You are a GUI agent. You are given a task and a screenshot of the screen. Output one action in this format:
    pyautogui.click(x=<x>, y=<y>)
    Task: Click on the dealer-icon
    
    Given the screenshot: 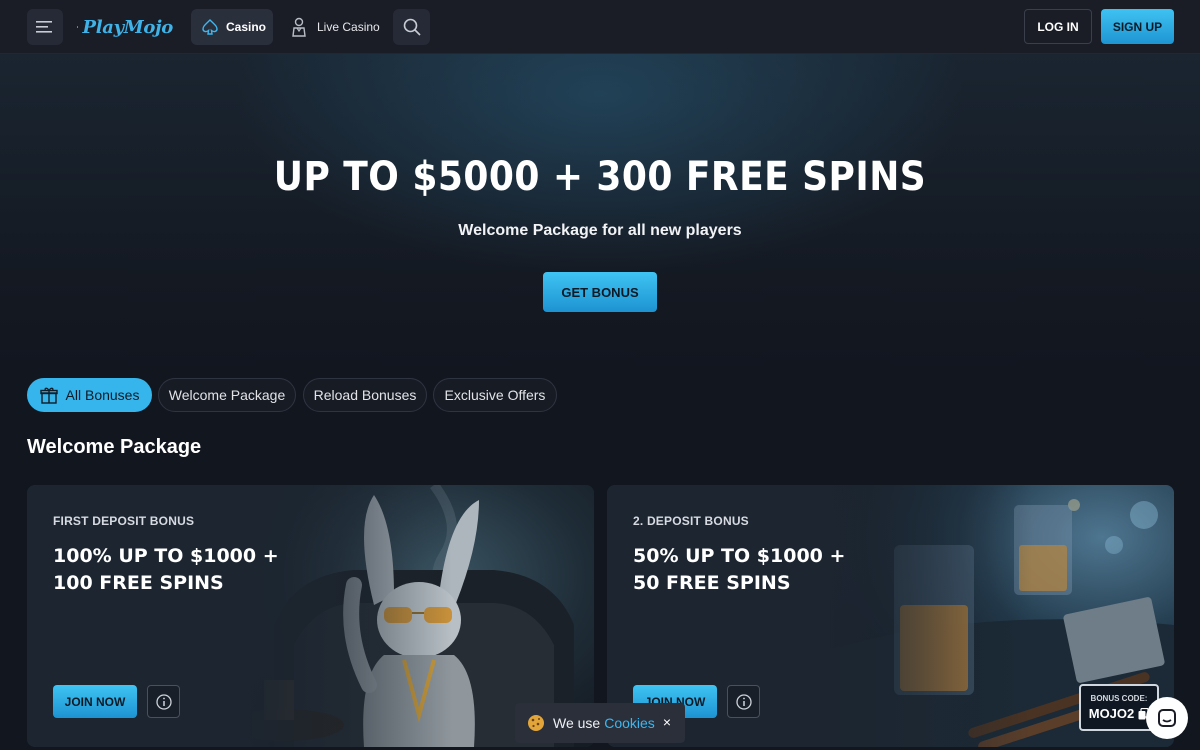 What is the action you would take?
    pyautogui.click(x=299, y=27)
    